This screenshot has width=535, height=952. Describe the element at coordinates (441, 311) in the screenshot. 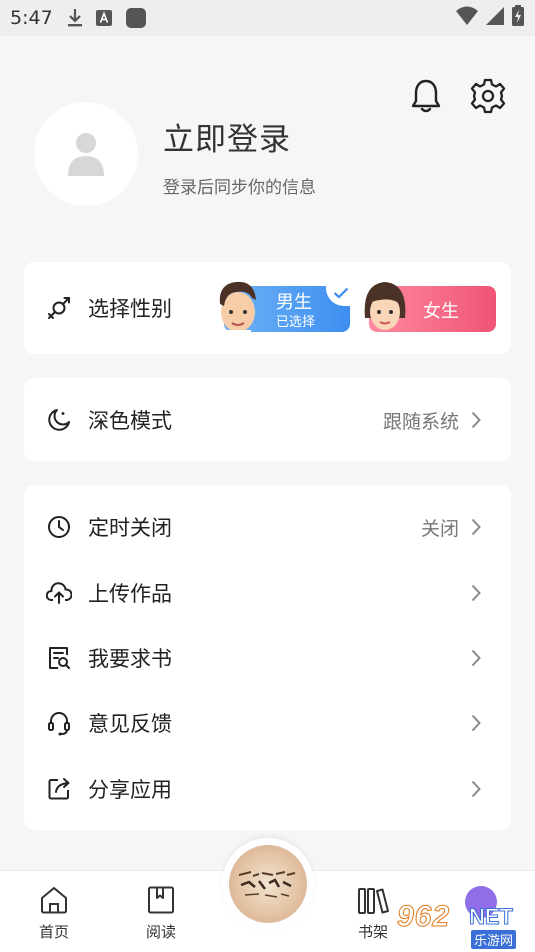

I see `female-label: 女生` at that location.